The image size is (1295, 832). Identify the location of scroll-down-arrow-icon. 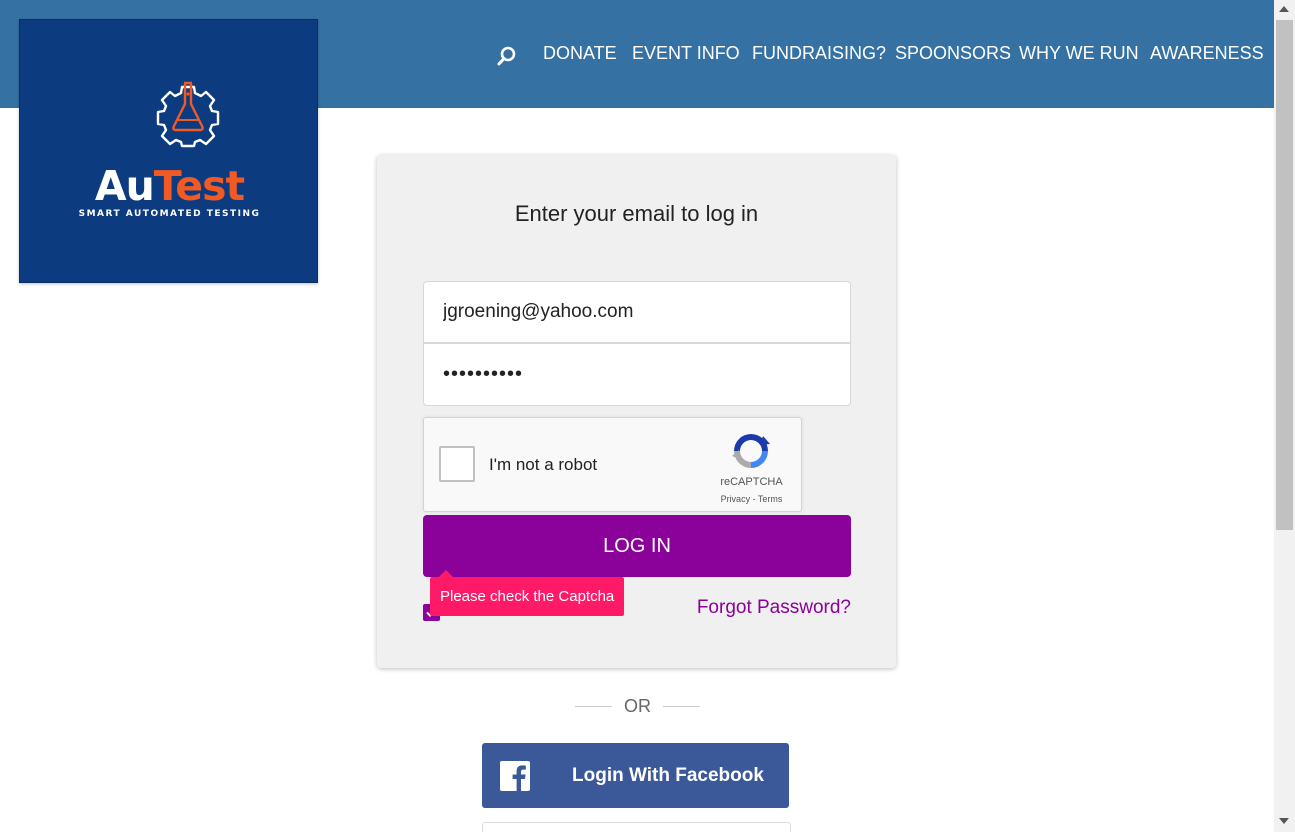
(1284, 821).